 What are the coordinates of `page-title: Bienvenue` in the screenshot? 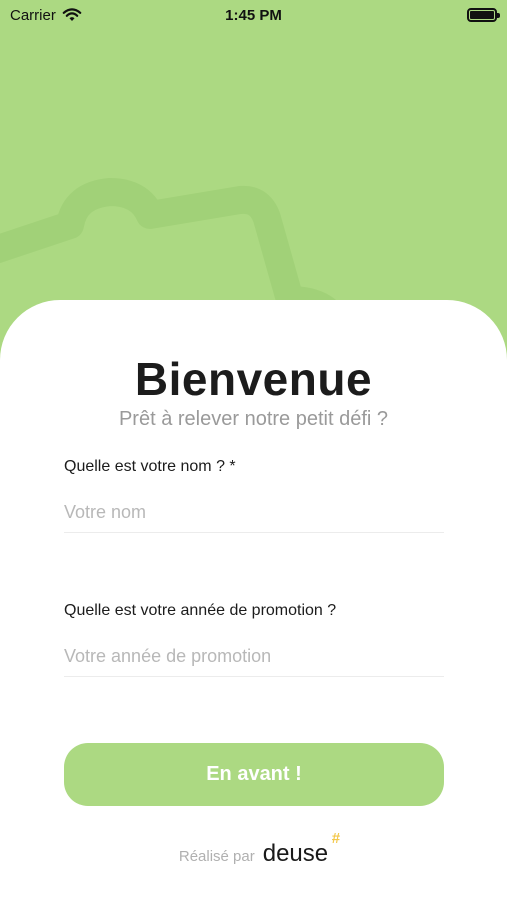 It's located at (253, 379).